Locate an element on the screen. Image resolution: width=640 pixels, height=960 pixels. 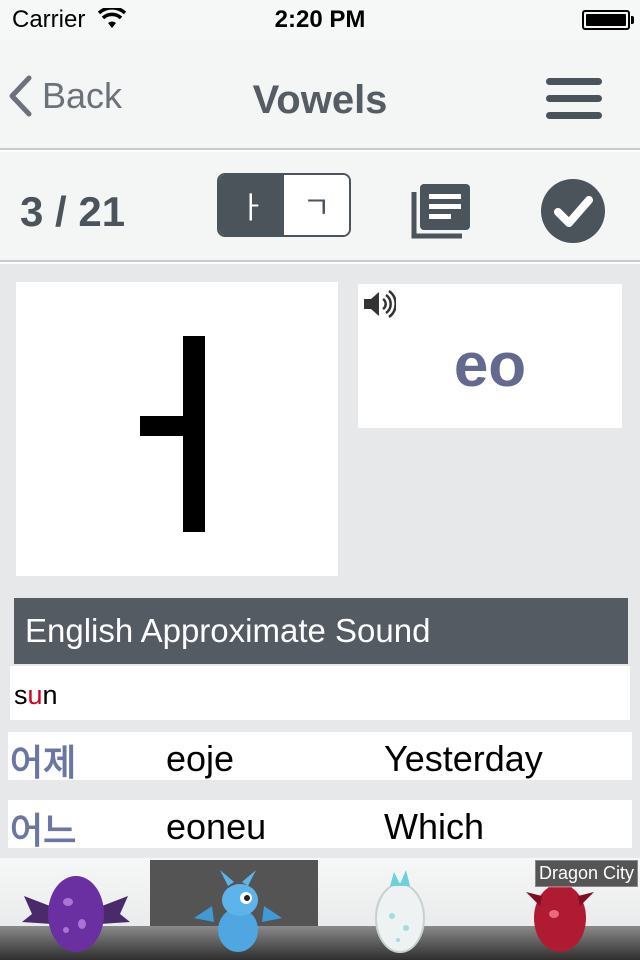
navigation-bar: Back Vowels is located at coordinates (320, 95).